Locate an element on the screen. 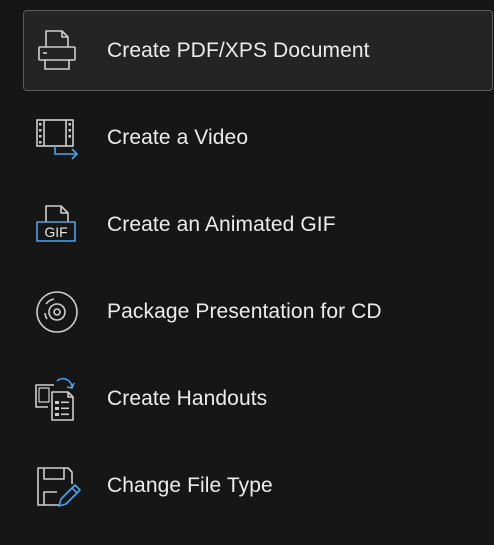 The width and height of the screenshot is (494, 545). menu-item-create-pdf-xps: Create PDF/XPS Document is located at coordinates (258, 50).